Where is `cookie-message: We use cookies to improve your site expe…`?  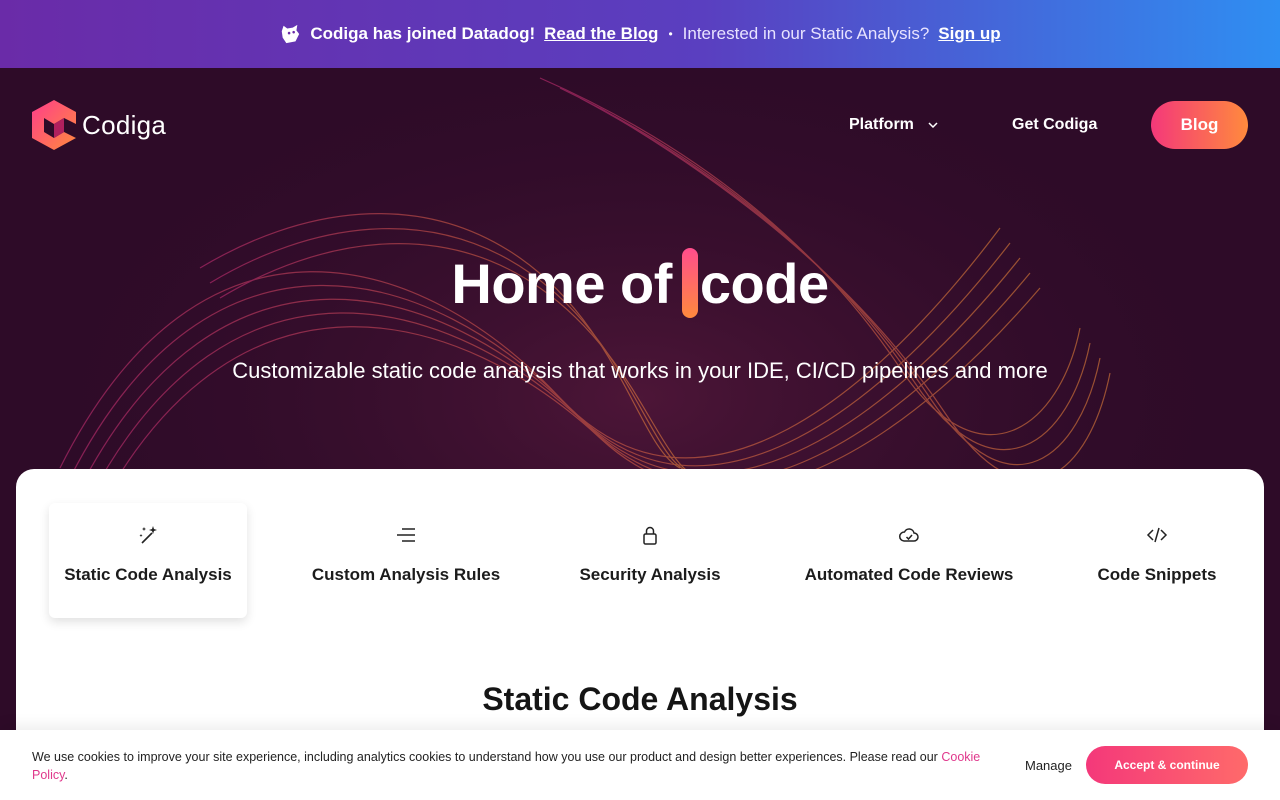 cookie-message: We use cookies to improve your site expe… is located at coordinates (485, 757).